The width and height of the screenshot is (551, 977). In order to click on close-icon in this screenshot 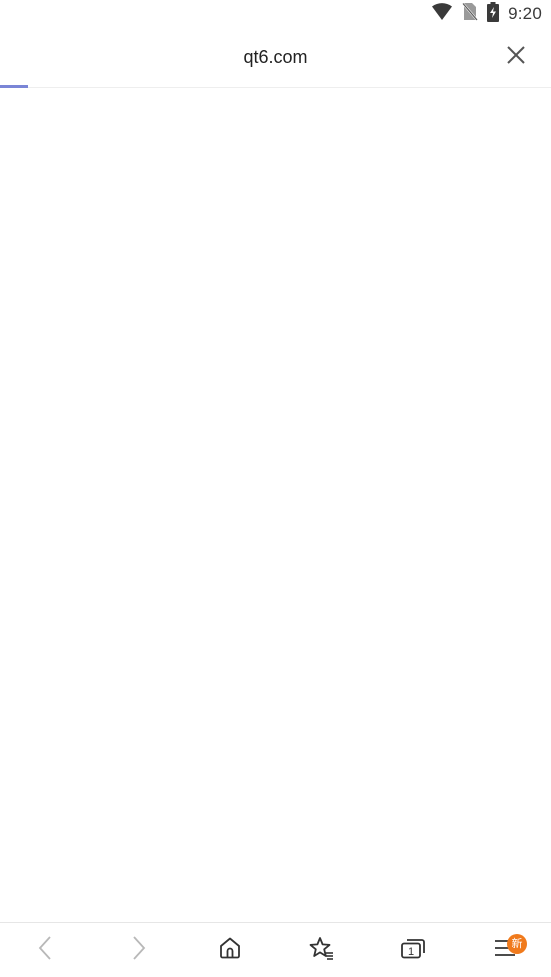, I will do `click(516, 57)`.